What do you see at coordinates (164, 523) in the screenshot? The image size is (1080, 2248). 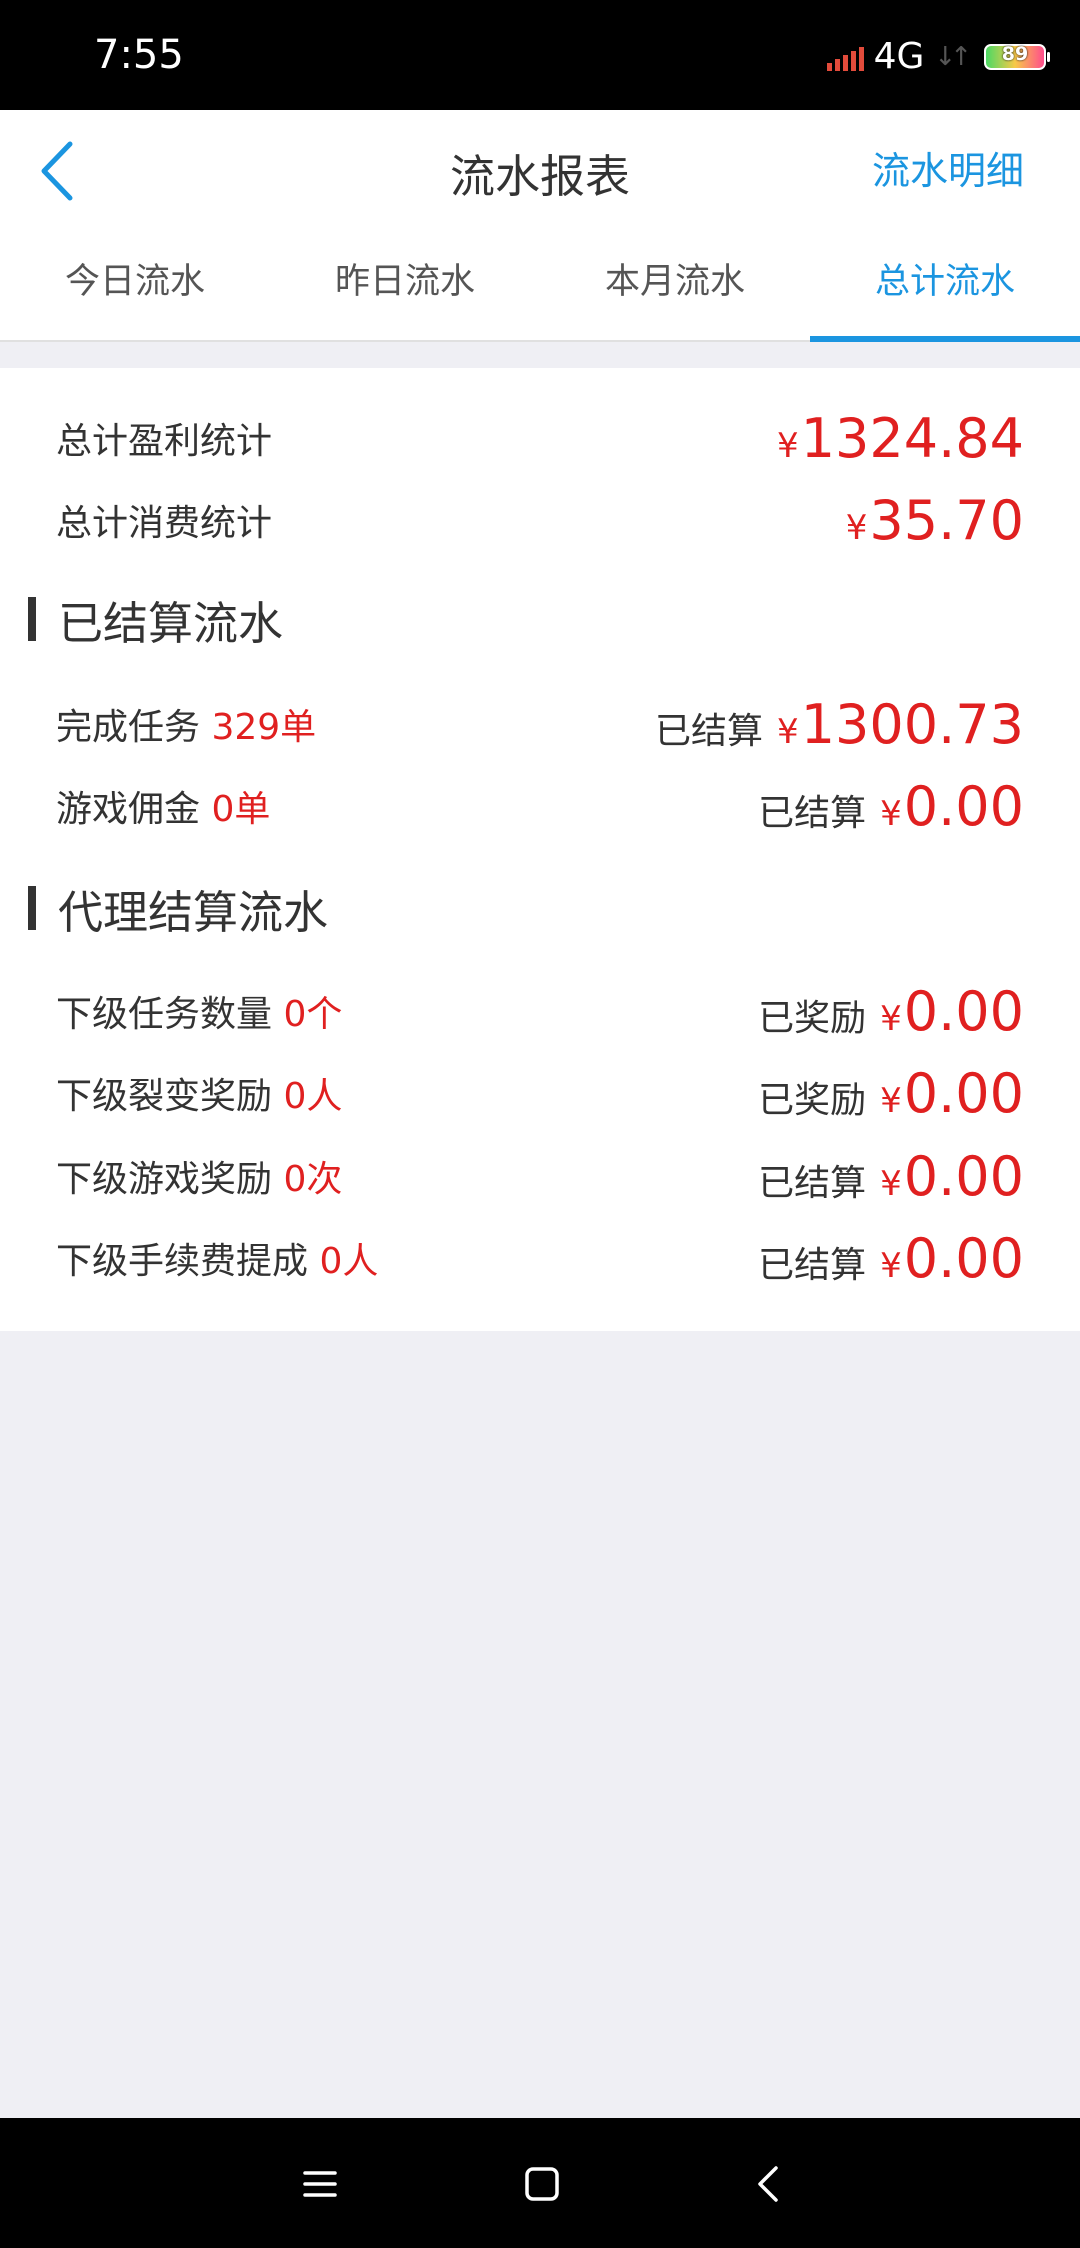 I see `consumption-label: 总计消费统计` at bounding box center [164, 523].